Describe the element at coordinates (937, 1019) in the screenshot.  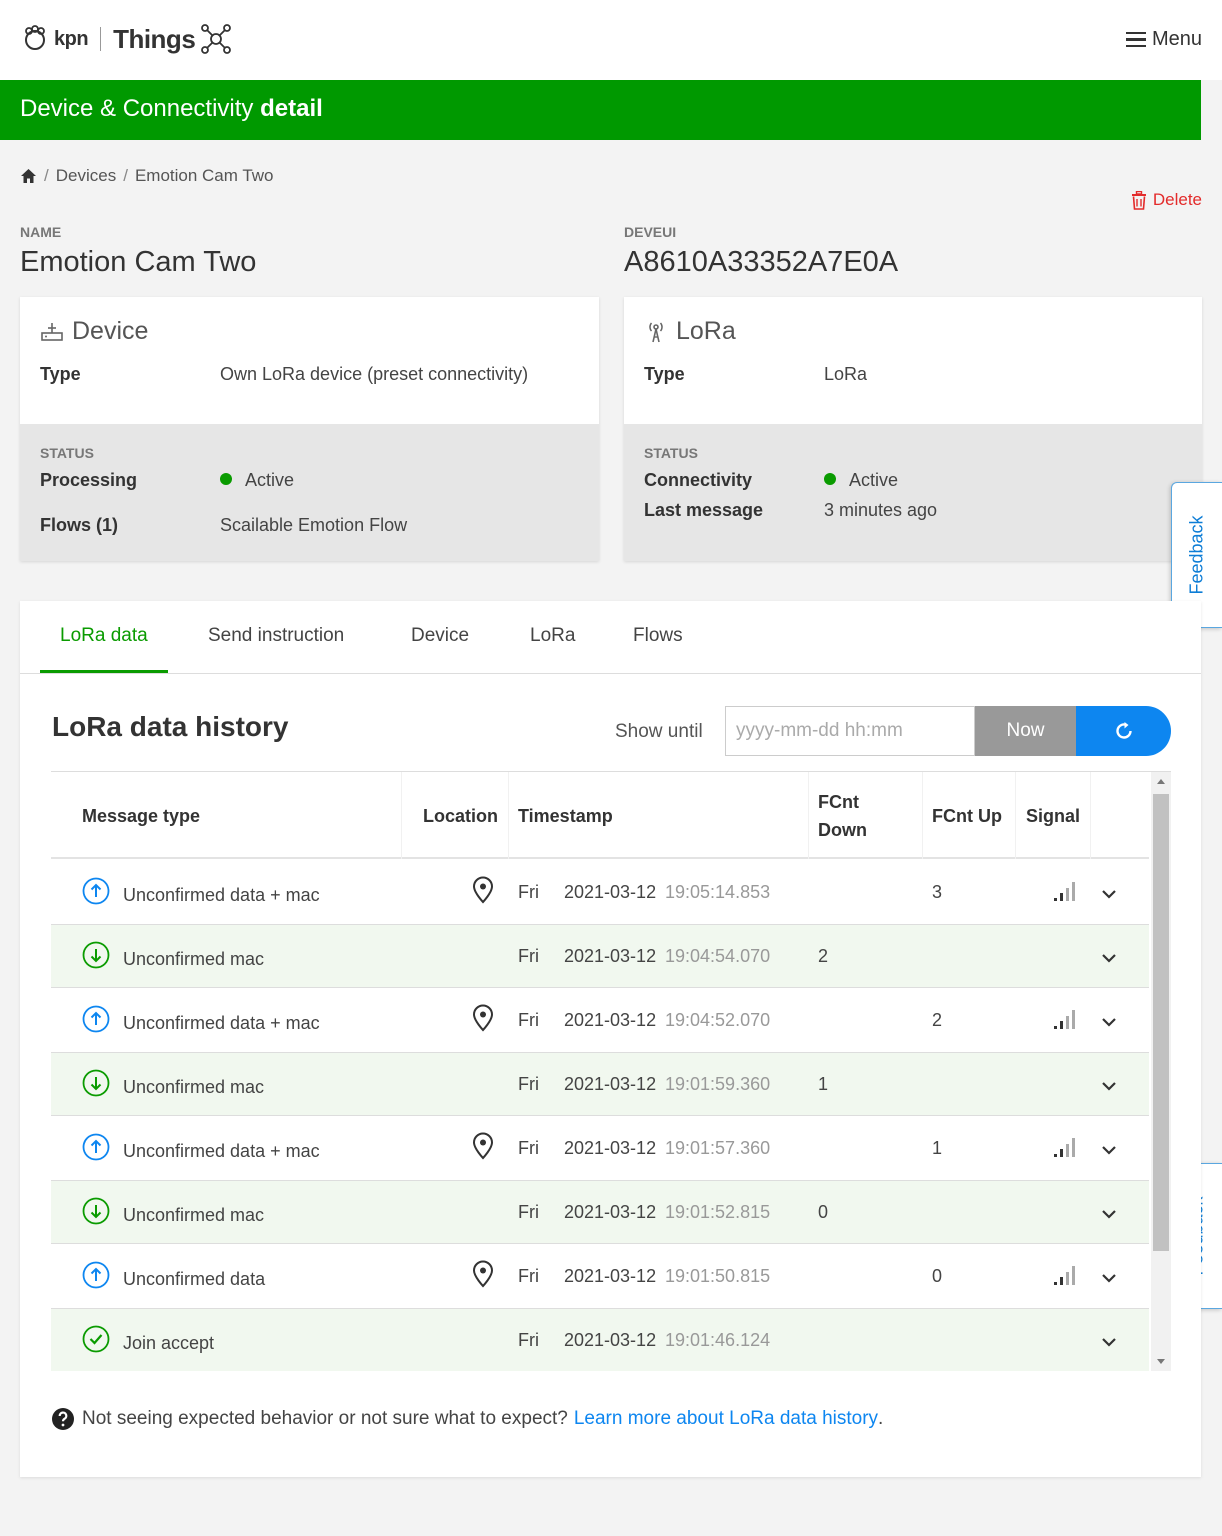
I see `fcnt-up-value: 2` at that location.